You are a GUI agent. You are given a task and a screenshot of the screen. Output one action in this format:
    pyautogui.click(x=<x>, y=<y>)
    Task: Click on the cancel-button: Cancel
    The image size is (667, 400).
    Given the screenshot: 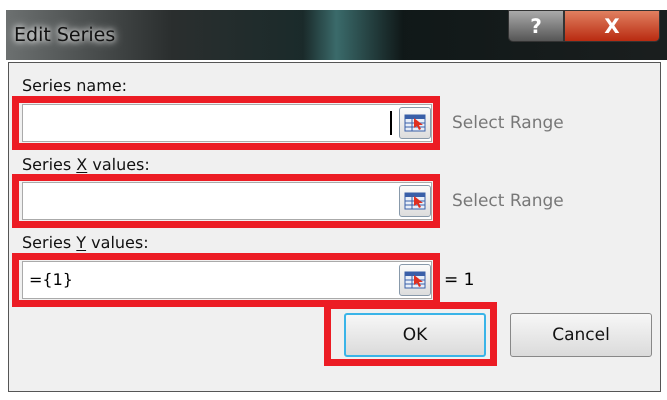 What is the action you would take?
    pyautogui.click(x=581, y=334)
    